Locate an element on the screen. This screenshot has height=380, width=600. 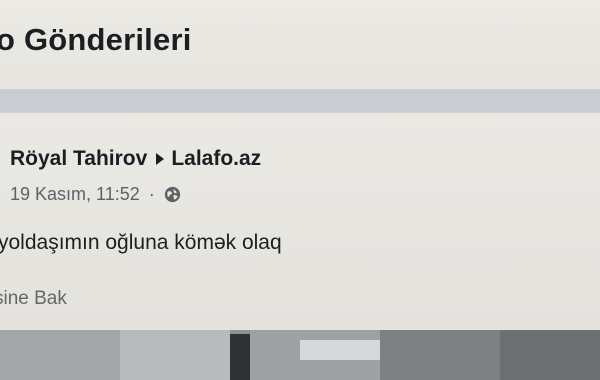
right-arrow-icon is located at coordinates (160, 159).